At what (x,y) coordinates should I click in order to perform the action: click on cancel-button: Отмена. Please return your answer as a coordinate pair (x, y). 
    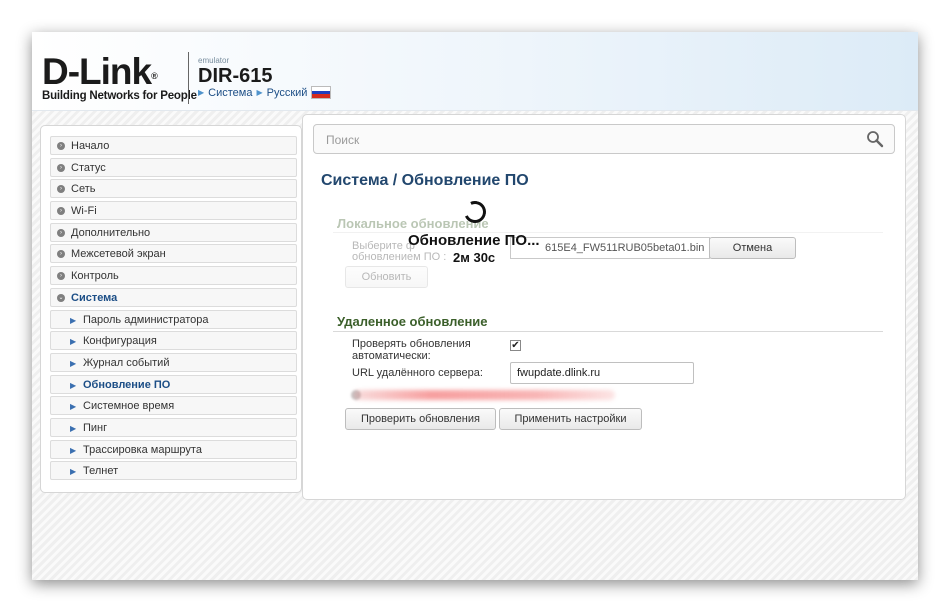
    Looking at the image, I should click on (752, 248).